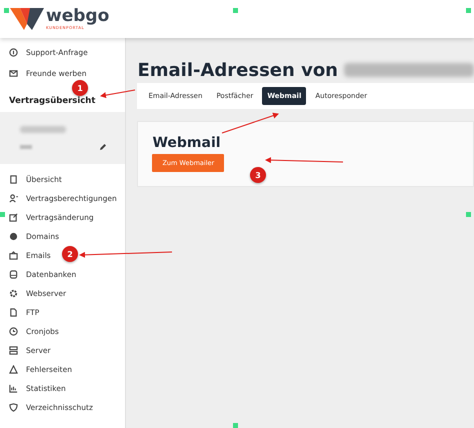 The image size is (474, 428). Describe the element at coordinates (13, 255) in the screenshot. I see `inbox-icon` at that location.